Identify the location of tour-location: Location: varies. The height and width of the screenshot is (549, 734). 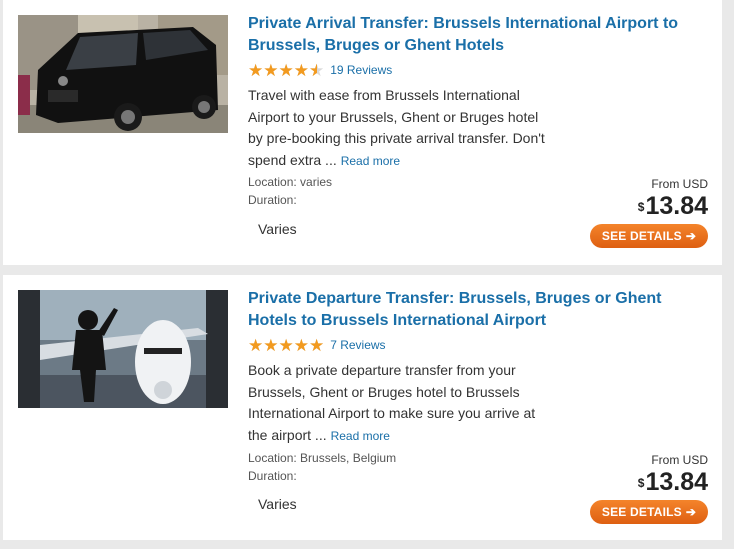
(290, 182).